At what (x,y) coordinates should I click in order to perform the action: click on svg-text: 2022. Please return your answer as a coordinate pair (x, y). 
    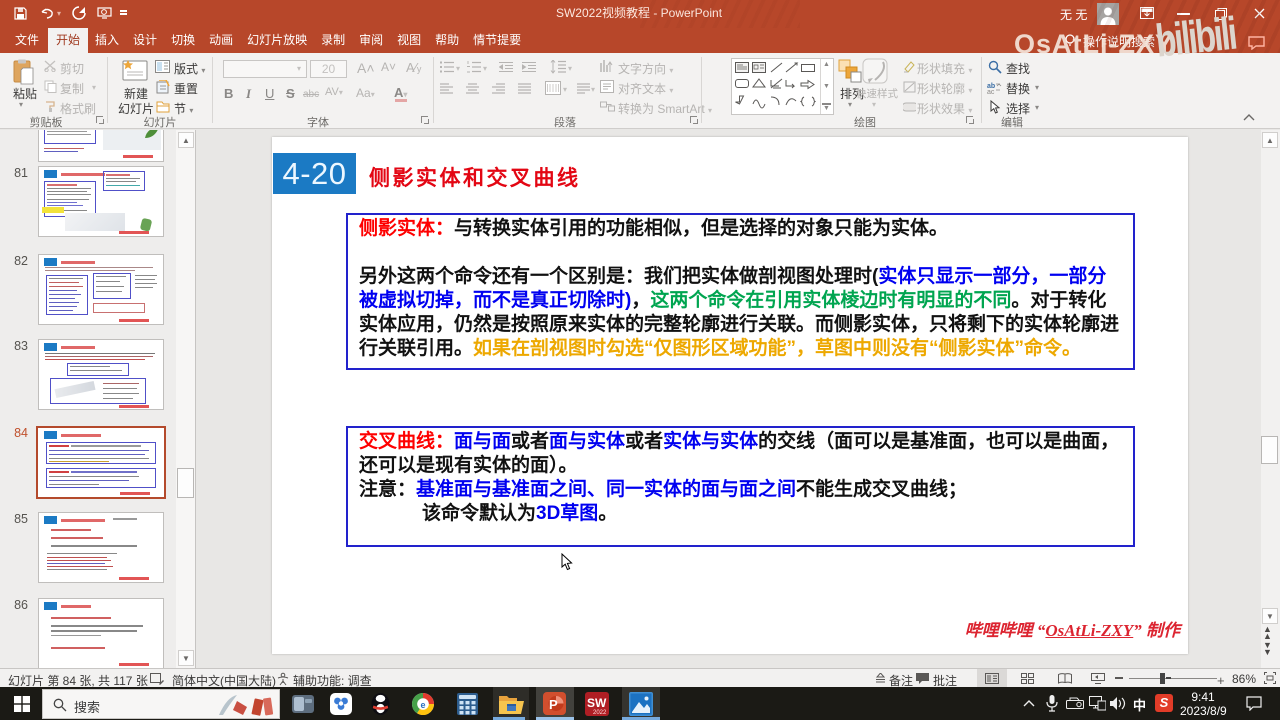
    Looking at the image, I should click on (600, 713).